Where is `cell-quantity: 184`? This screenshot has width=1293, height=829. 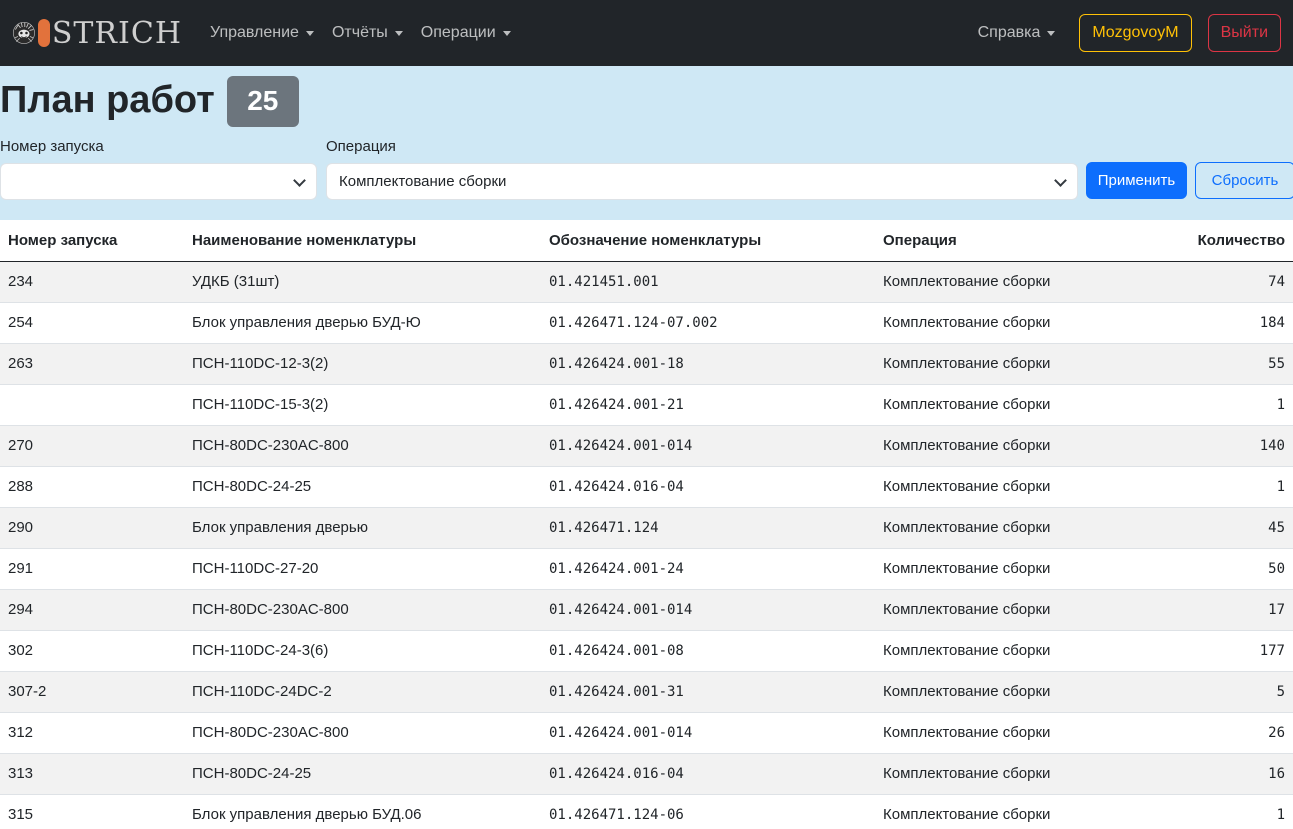 cell-quantity: 184 is located at coordinates (1218, 323).